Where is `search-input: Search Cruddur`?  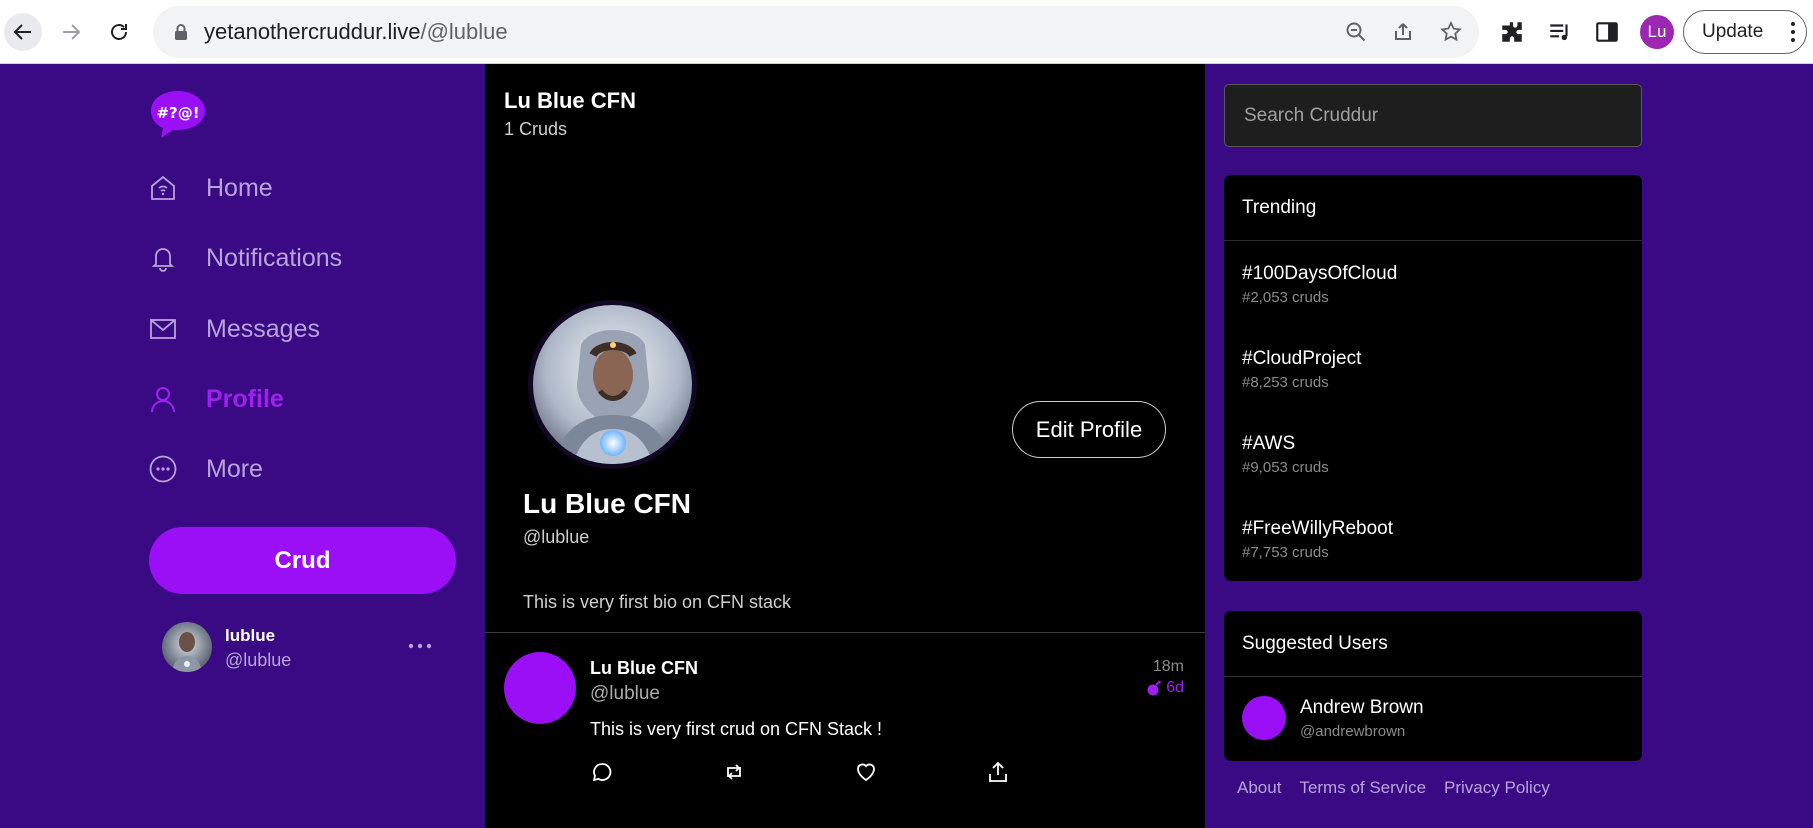
search-input: Search Cruddur is located at coordinates (1433, 115).